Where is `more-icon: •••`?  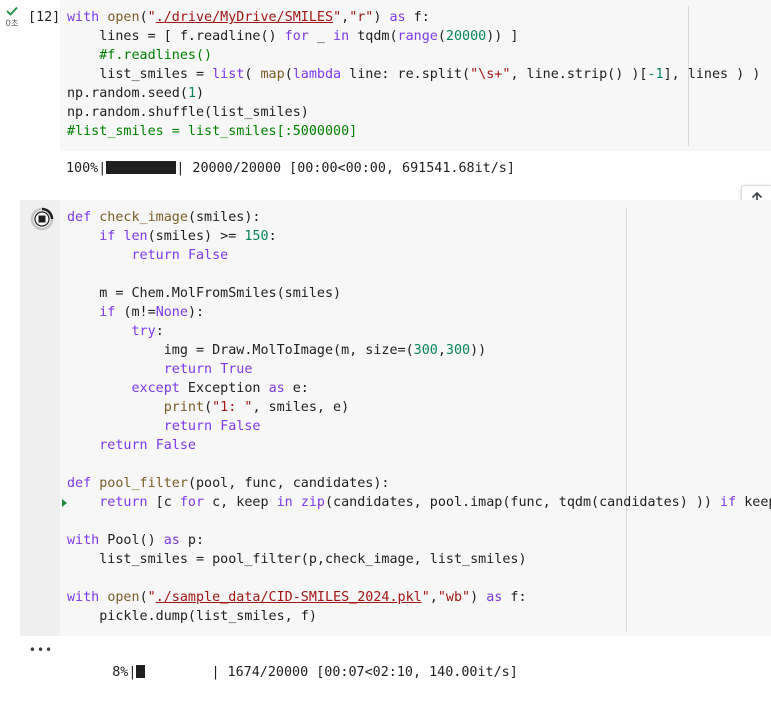 more-icon: ••• is located at coordinates (41, 650).